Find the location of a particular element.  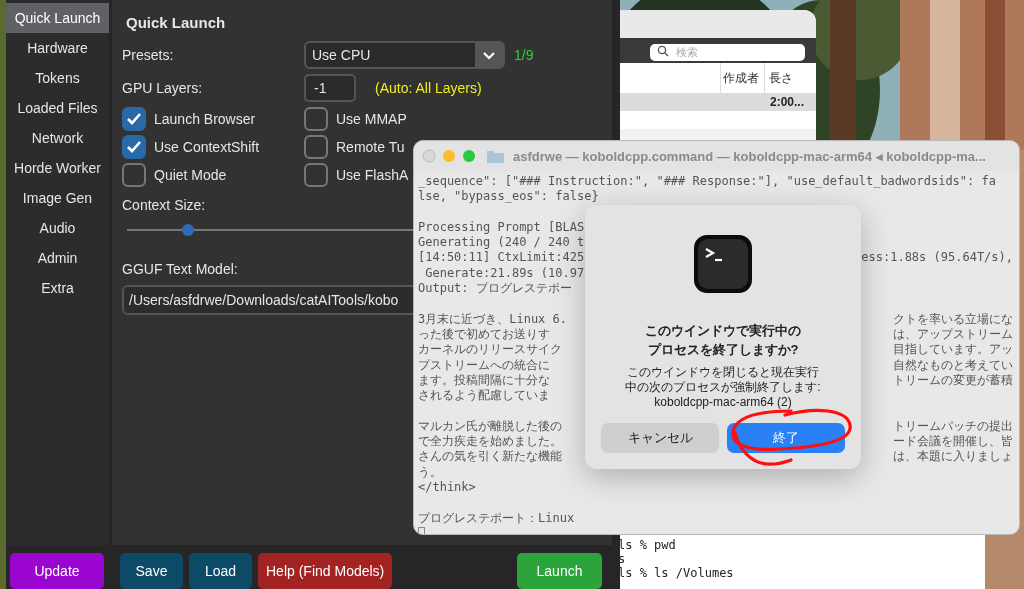

action-button: Load is located at coordinates (220, 571).